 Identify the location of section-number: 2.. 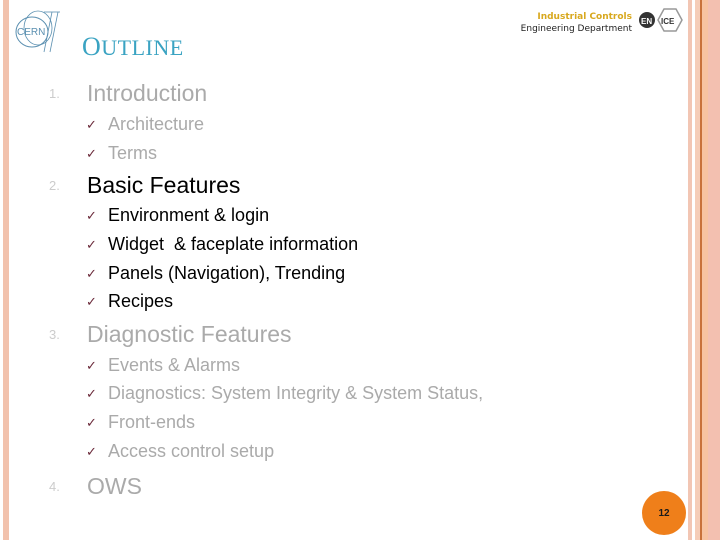
(54, 185).